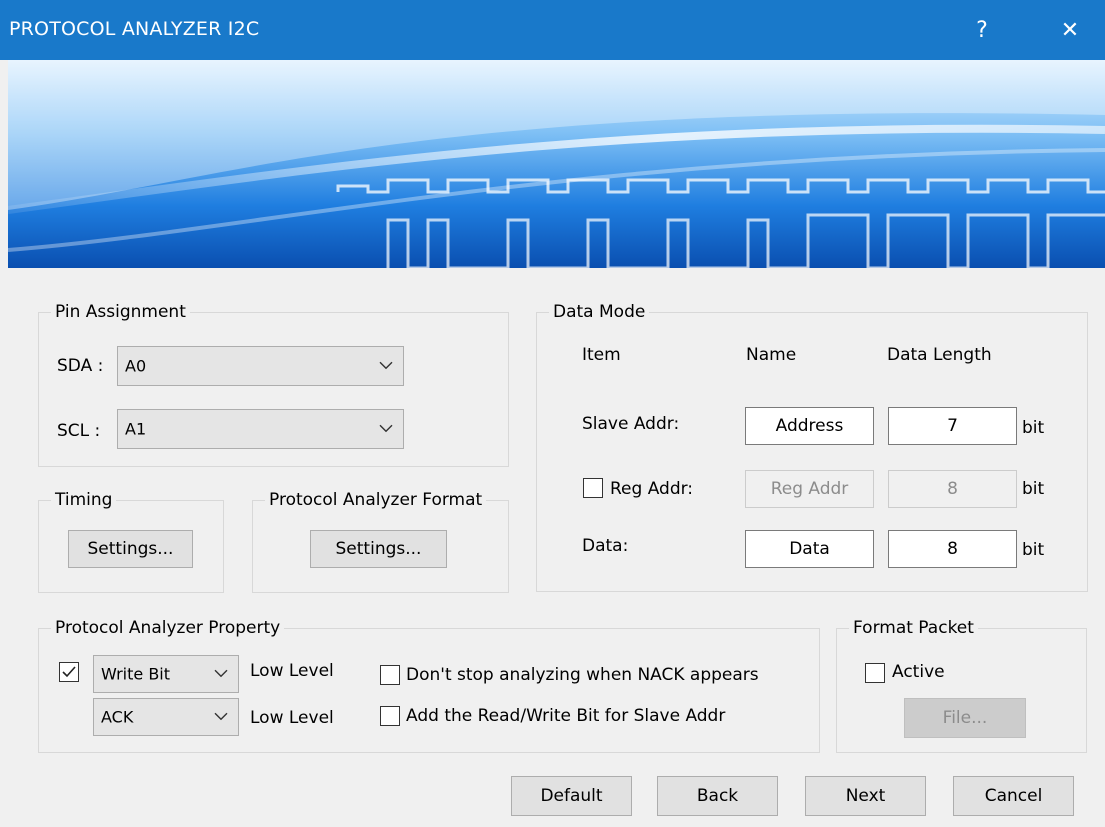 The height and width of the screenshot is (827, 1105). What do you see at coordinates (809, 426) in the screenshot?
I see `slave-addr-name-field: Address` at bounding box center [809, 426].